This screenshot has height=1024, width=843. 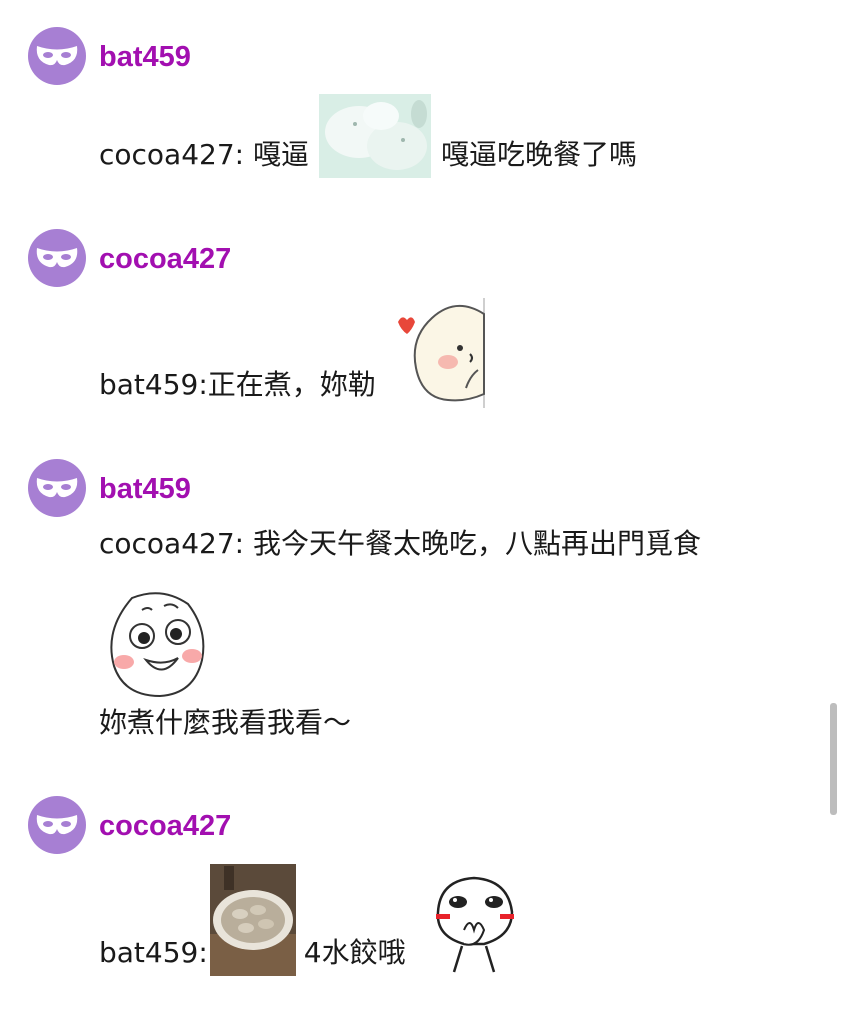 I want to click on message-text: 4水餃哦, so click(x=354, y=952).